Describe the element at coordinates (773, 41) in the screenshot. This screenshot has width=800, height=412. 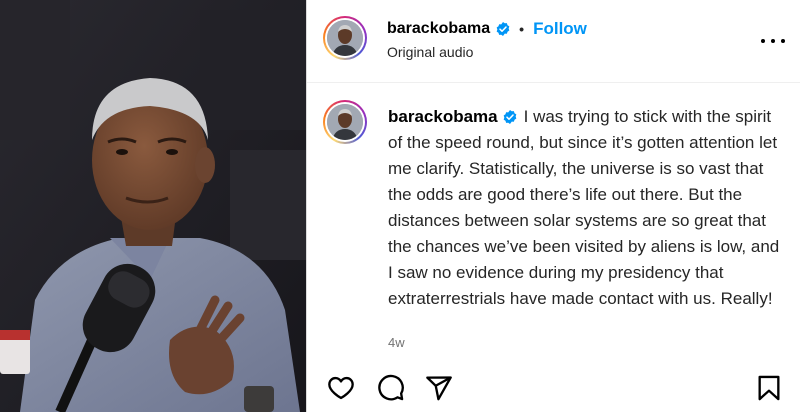
I see `more-options-icon` at that location.